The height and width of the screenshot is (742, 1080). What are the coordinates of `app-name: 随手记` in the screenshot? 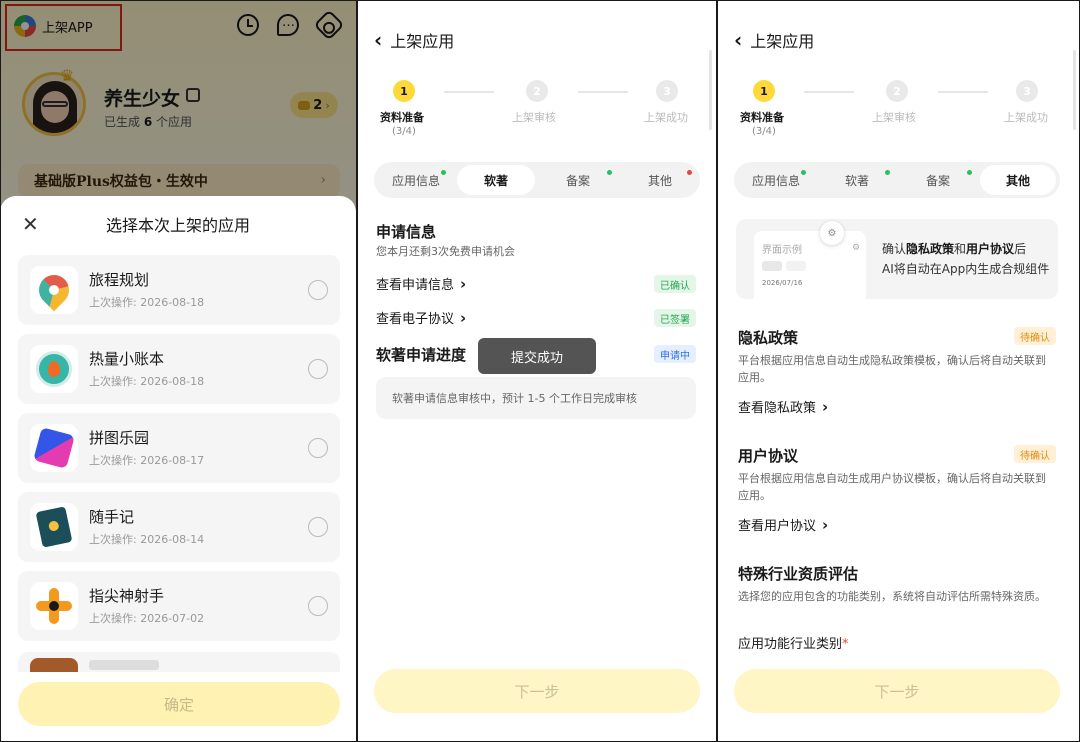 It's located at (112, 517).